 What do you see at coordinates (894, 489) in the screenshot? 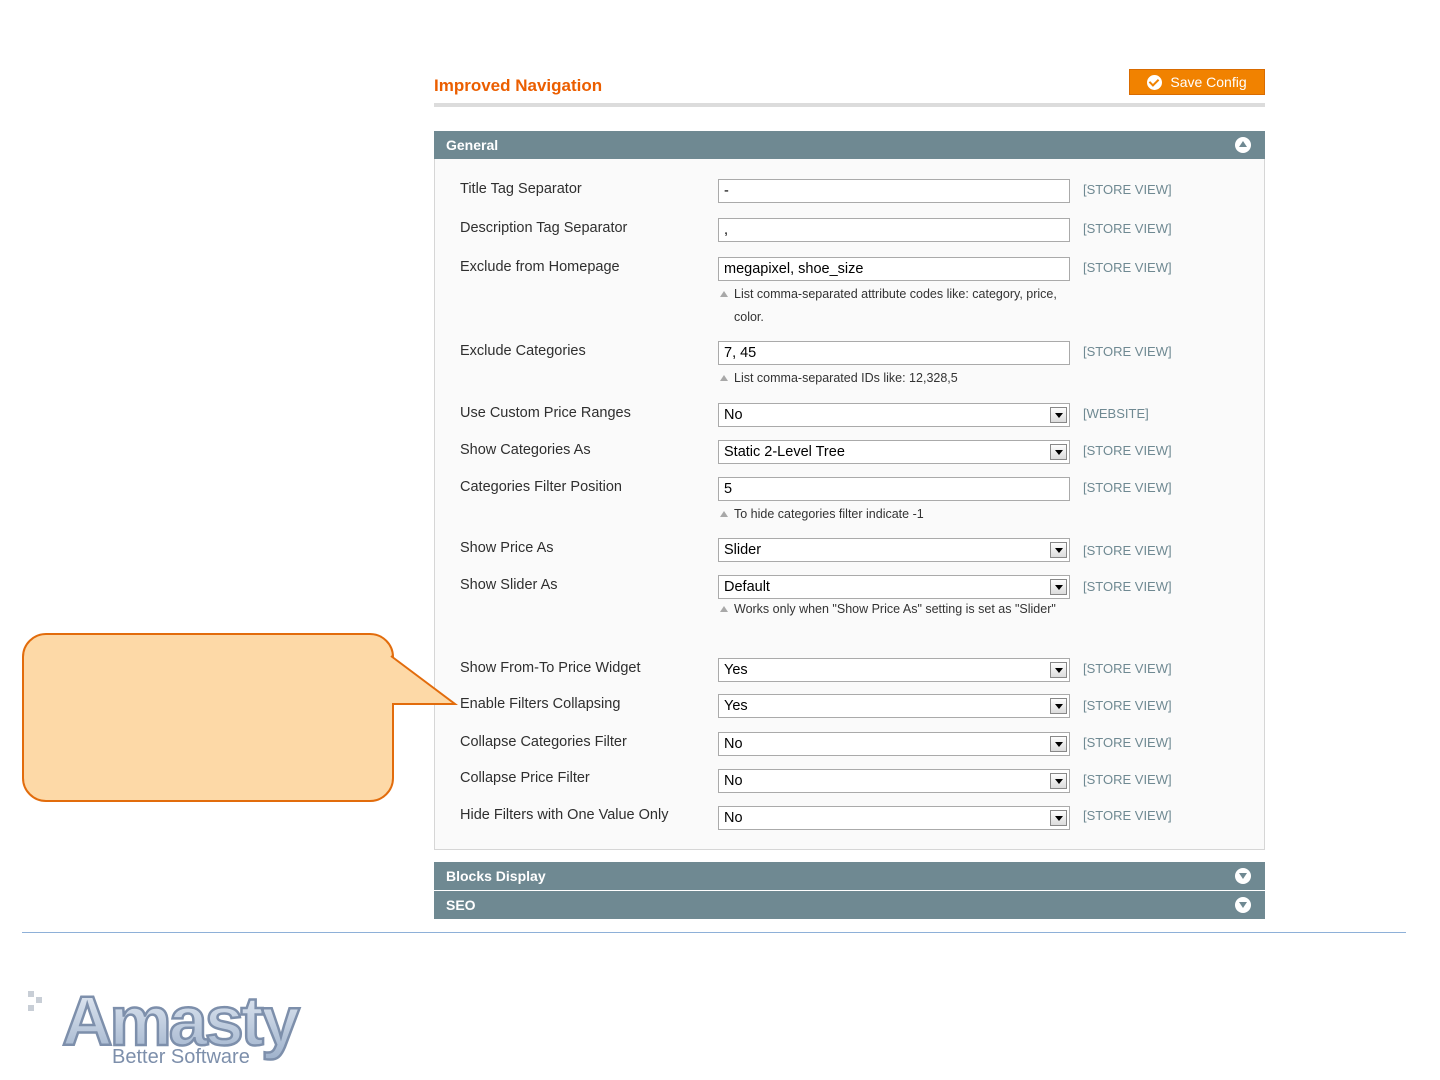
I see `categories-filter-position-input` at bounding box center [894, 489].